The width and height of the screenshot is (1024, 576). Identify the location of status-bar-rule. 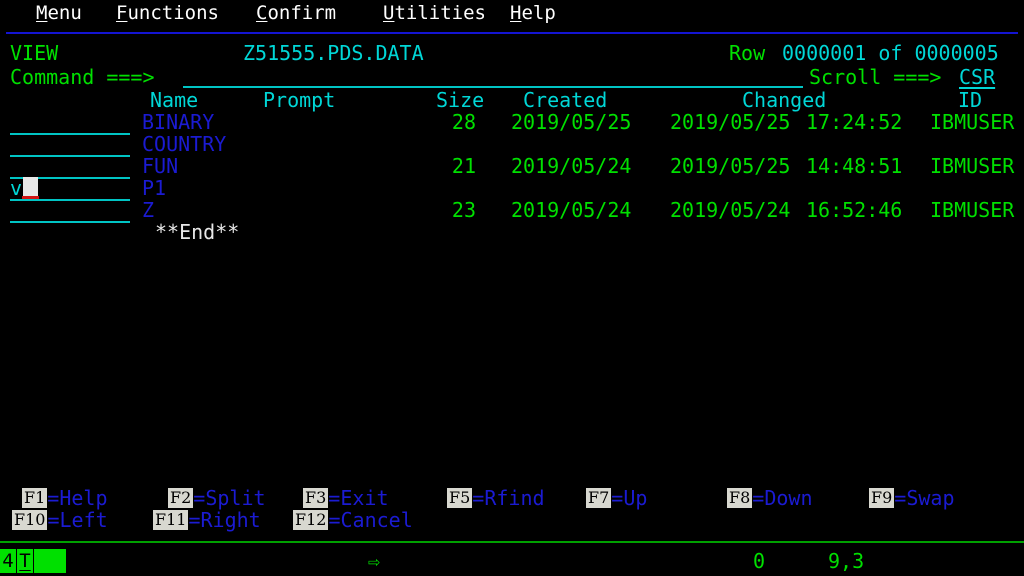
(512, 542).